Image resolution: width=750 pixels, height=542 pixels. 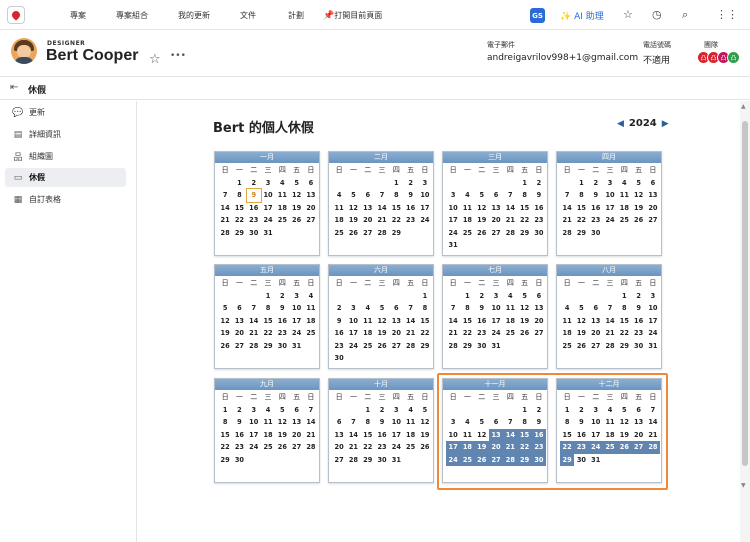 What do you see at coordinates (178, 56) in the screenshot?
I see `more-options-icon: •••` at bounding box center [178, 56].